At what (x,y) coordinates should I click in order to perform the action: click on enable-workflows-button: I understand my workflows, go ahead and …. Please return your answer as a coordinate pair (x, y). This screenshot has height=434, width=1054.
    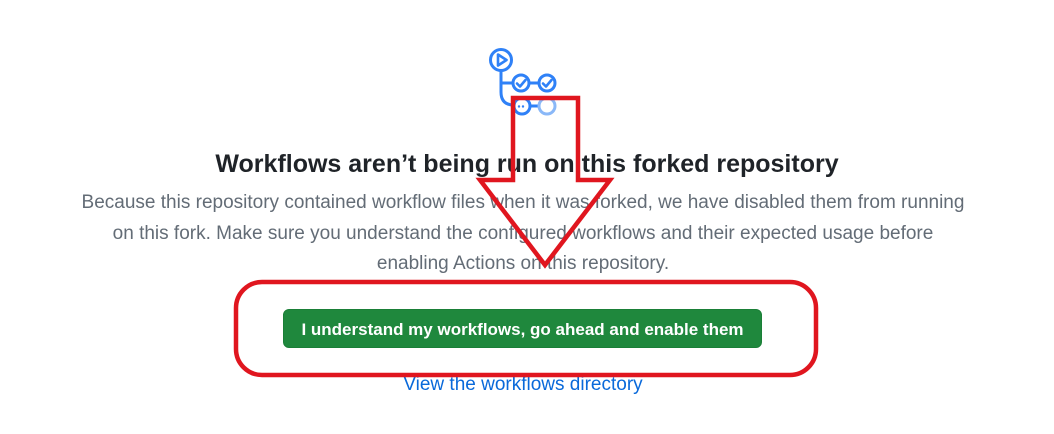
    Looking at the image, I should click on (522, 328).